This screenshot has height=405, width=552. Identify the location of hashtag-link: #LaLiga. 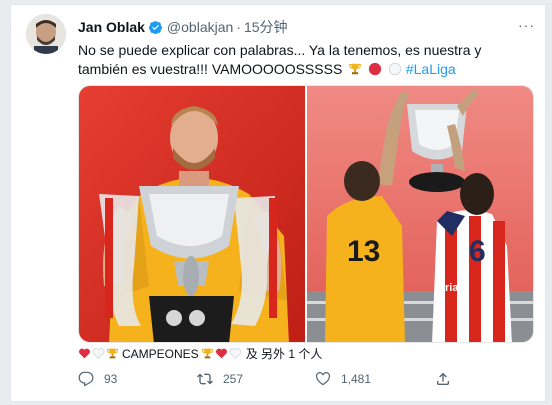
(431, 69).